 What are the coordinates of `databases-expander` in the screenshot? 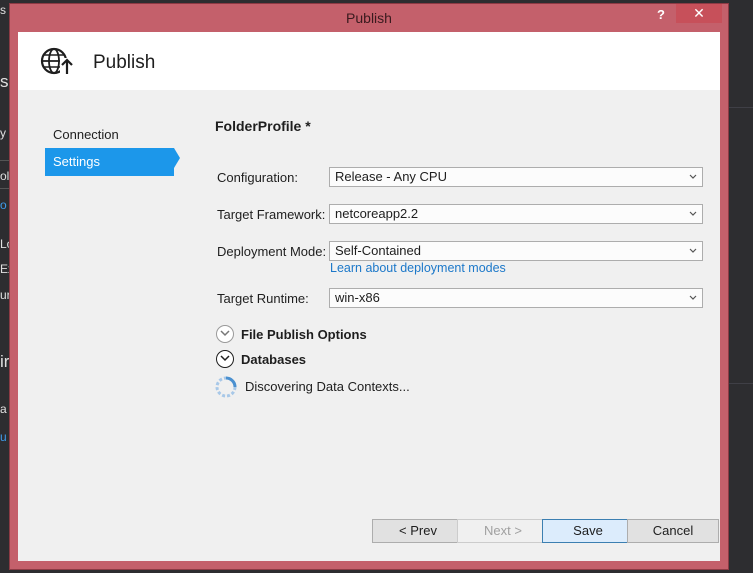 It's located at (225, 359).